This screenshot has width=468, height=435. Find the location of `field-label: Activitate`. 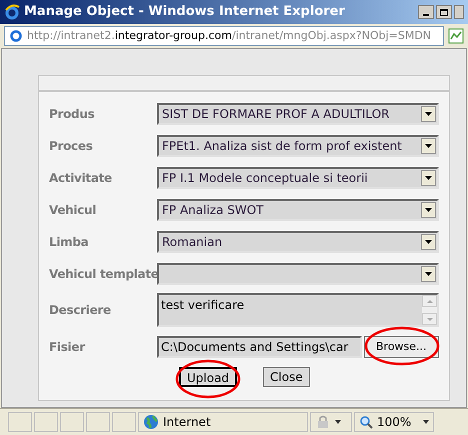

field-label: Activitate is located at coordinates (81, 178).